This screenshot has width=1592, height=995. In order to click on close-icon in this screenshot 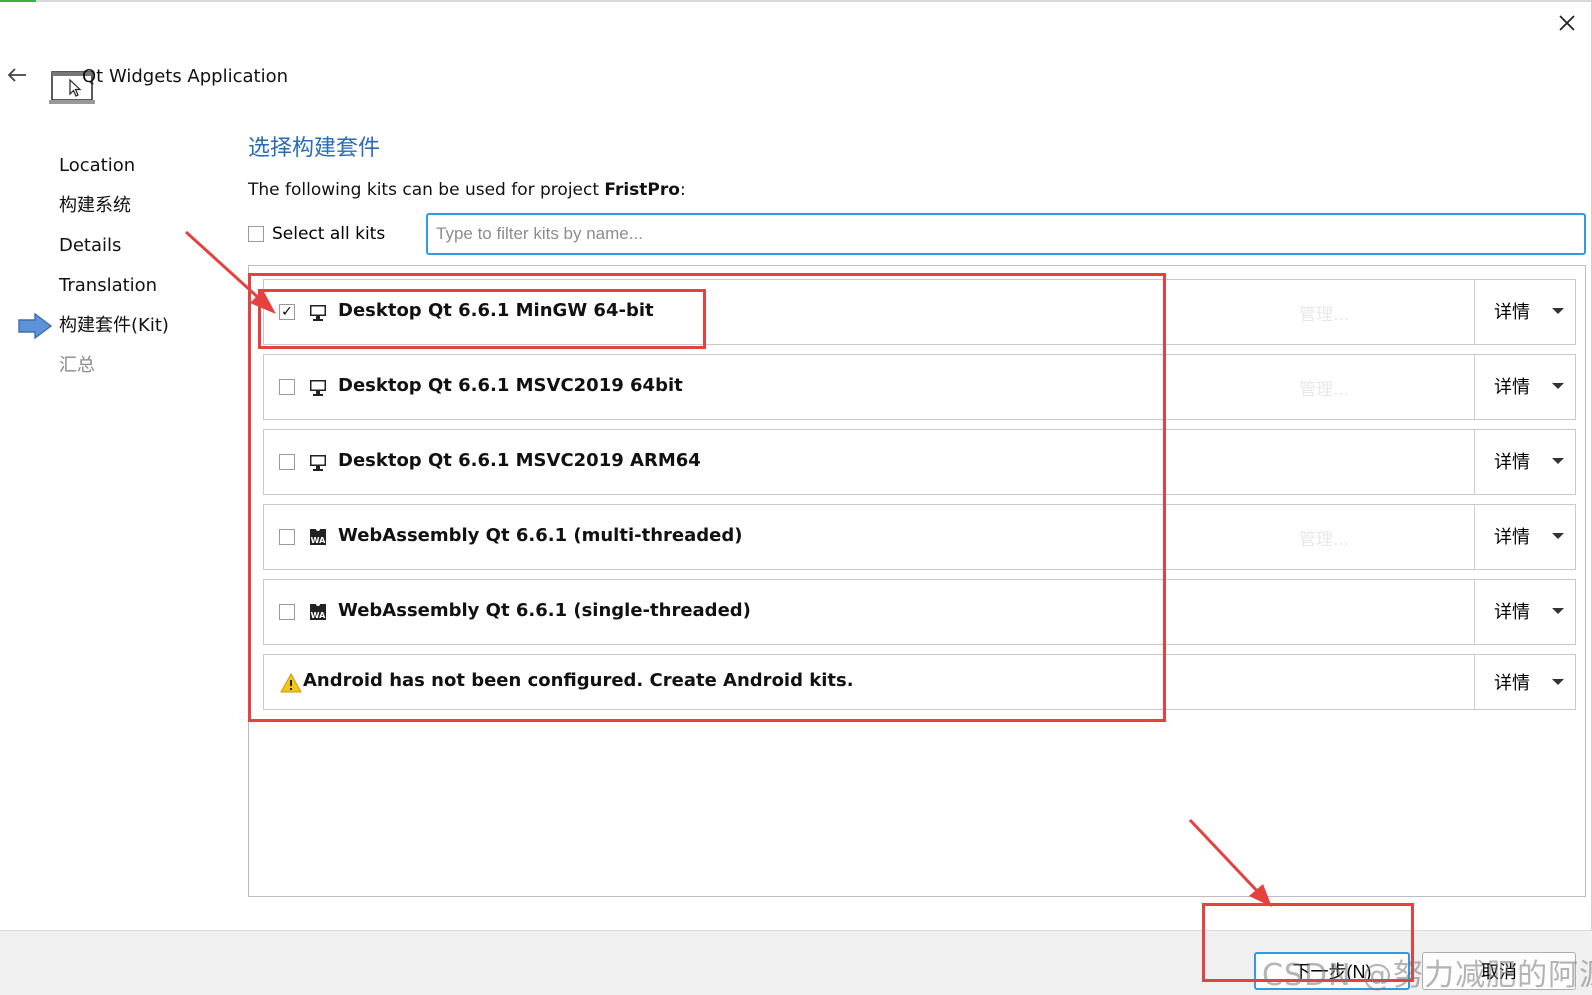, I will do `click(1567, 23)`.